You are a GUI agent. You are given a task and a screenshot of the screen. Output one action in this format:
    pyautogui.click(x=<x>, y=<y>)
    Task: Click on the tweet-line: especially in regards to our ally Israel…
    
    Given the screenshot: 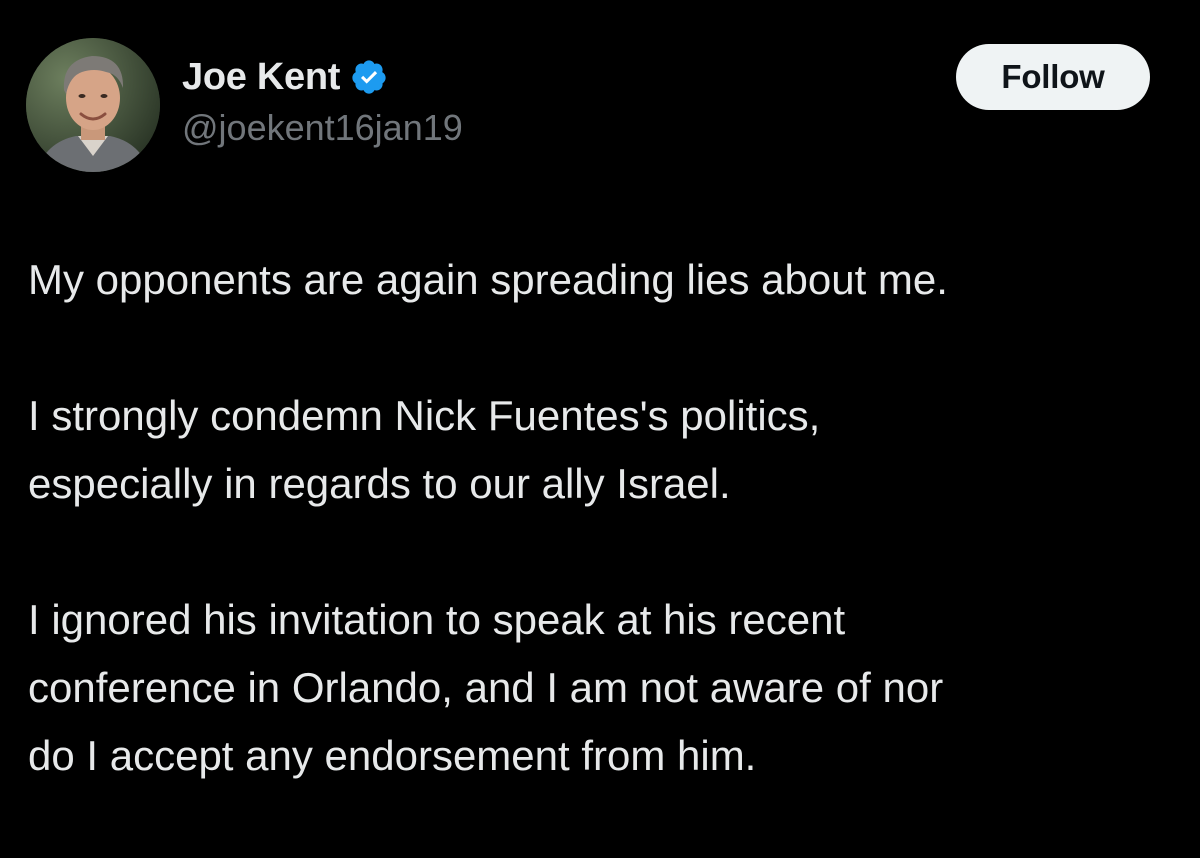 What is the action you would take?
    pyautogui.click(x=379, y=483)
    